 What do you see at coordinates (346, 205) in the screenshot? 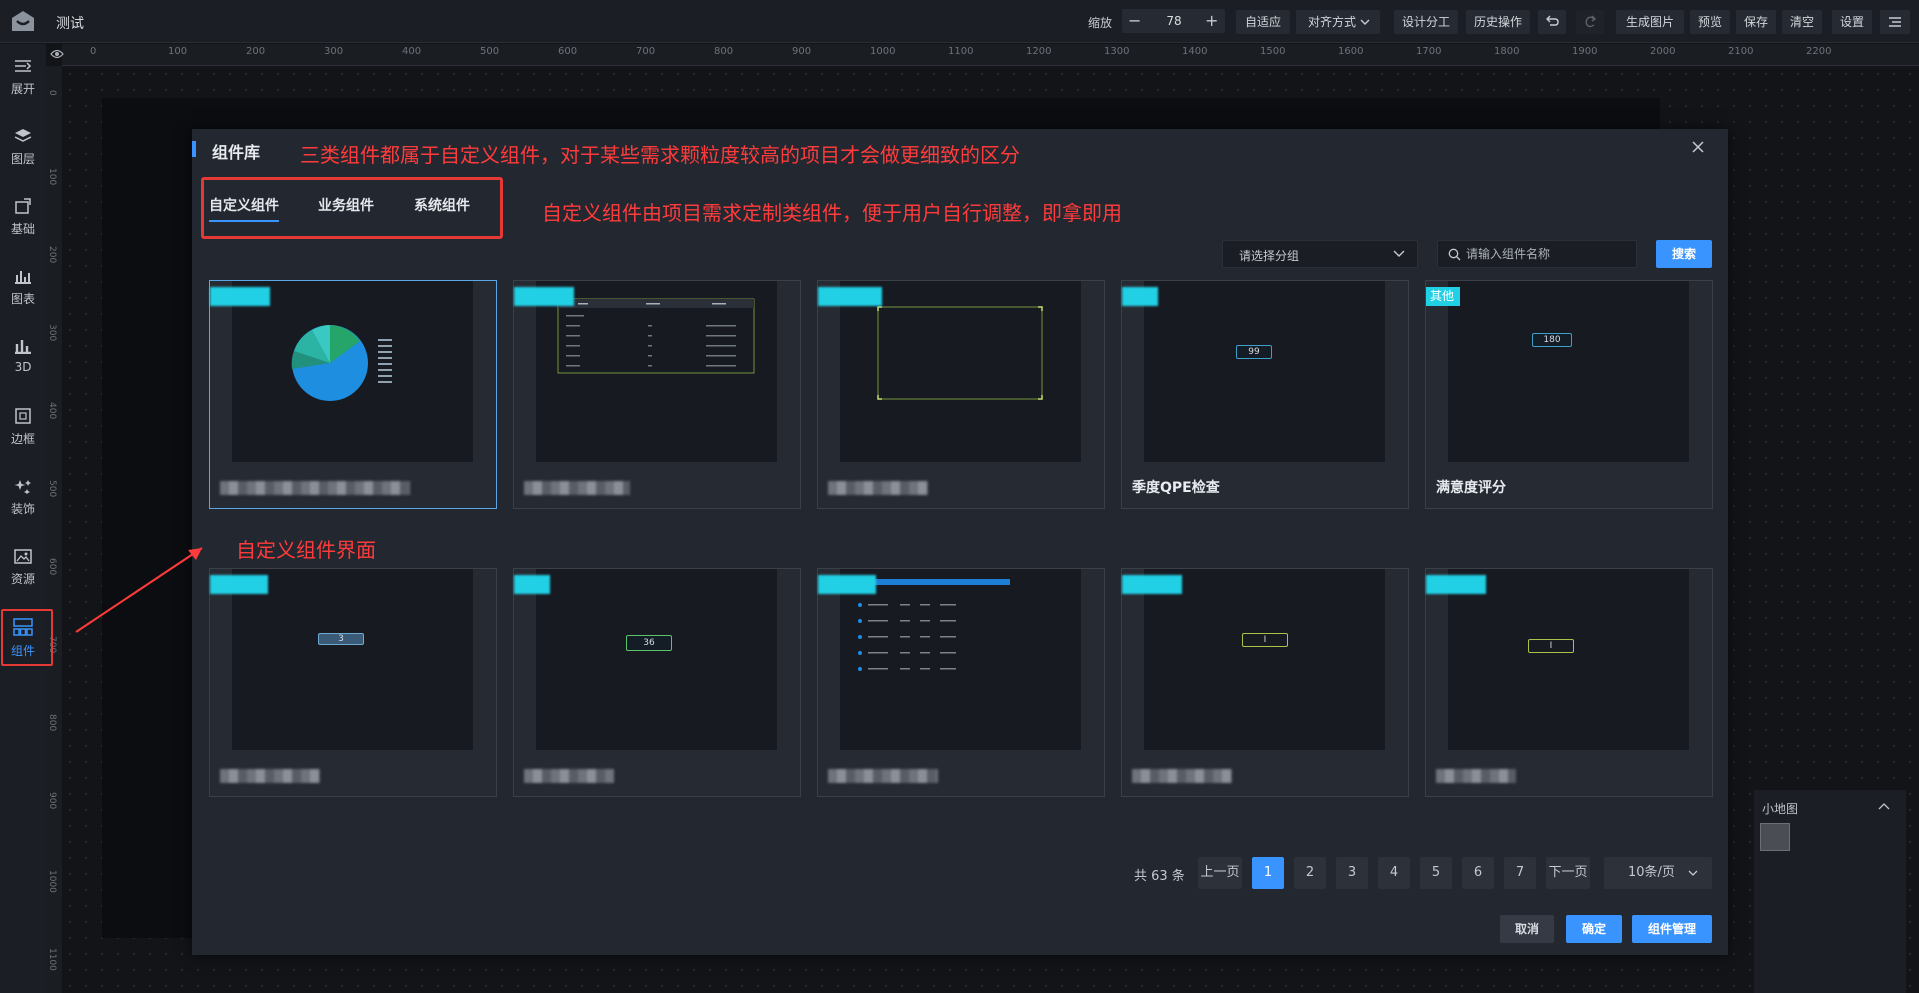
I see `tab-business: 业务组件` at bounding box center [346, 205].